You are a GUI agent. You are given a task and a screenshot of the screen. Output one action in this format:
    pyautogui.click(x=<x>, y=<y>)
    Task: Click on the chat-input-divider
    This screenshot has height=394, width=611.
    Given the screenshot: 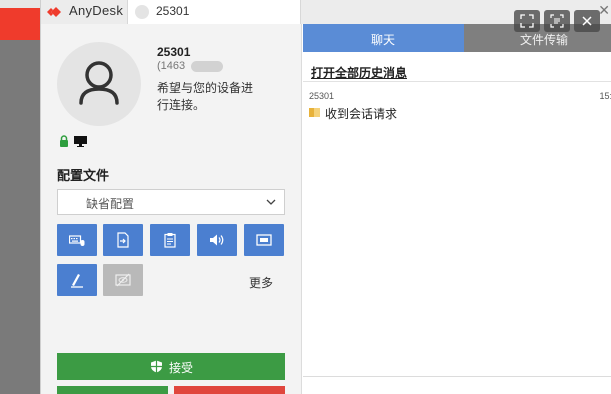 What is the action you would take?
    pyautogui.click(x=457, y=376)
    